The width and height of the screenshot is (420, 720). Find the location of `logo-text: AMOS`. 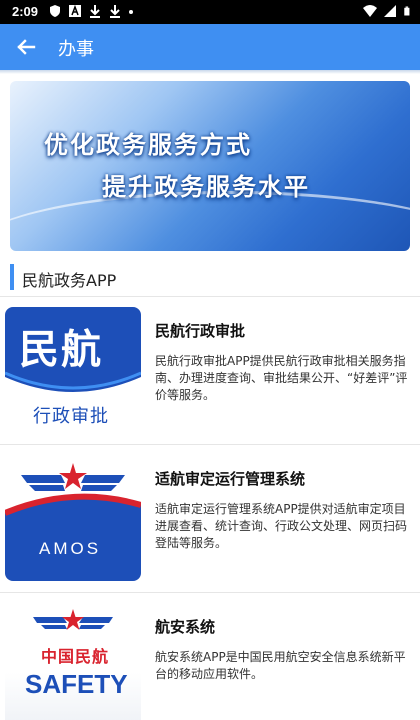

logo-text: AMOS is located at coordinates (70, 548).